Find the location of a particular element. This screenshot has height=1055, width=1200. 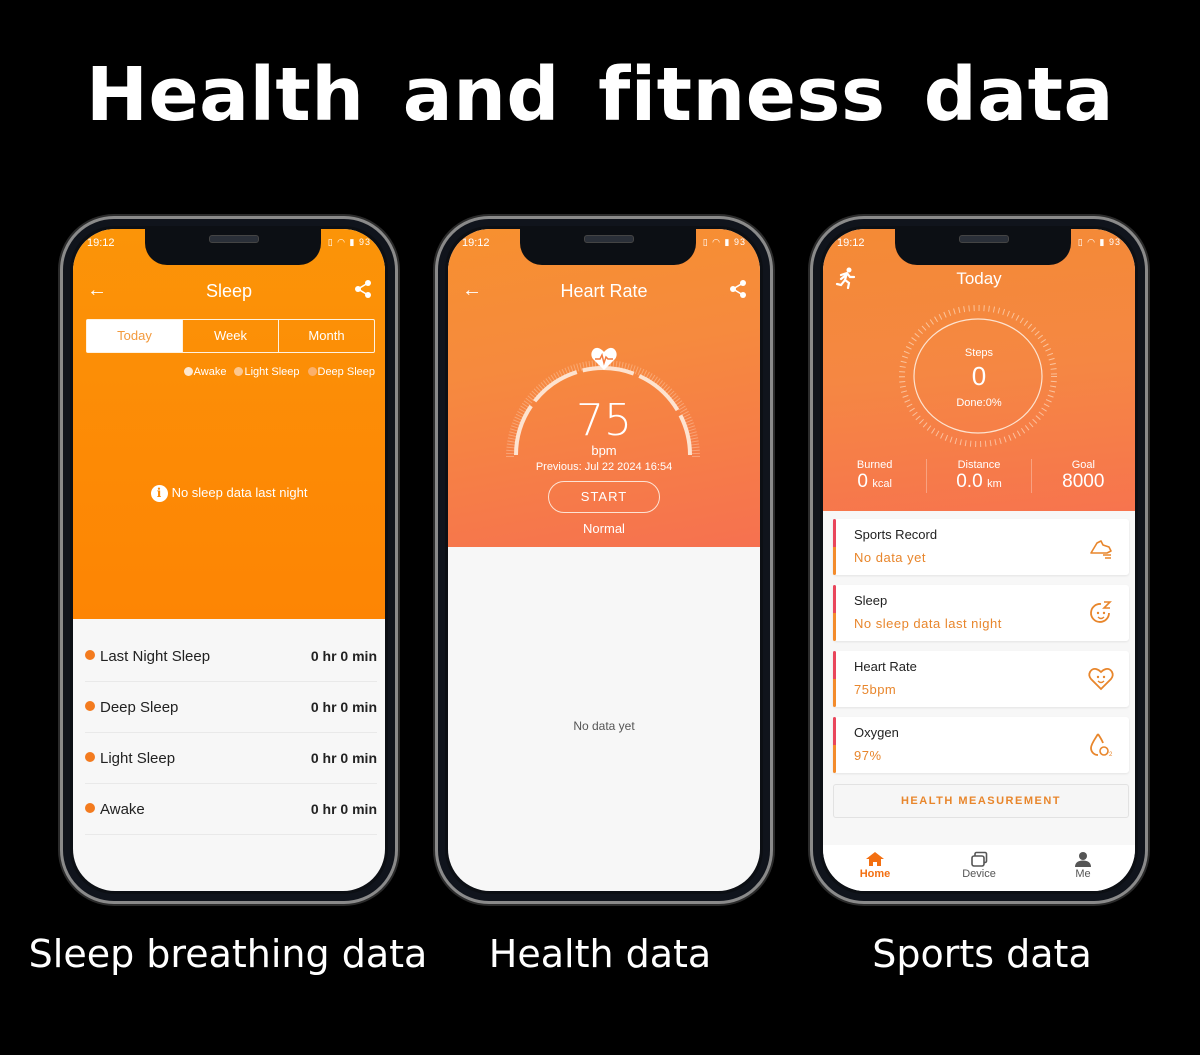

card-title: Sports Record is located at coordinates (896, 534).